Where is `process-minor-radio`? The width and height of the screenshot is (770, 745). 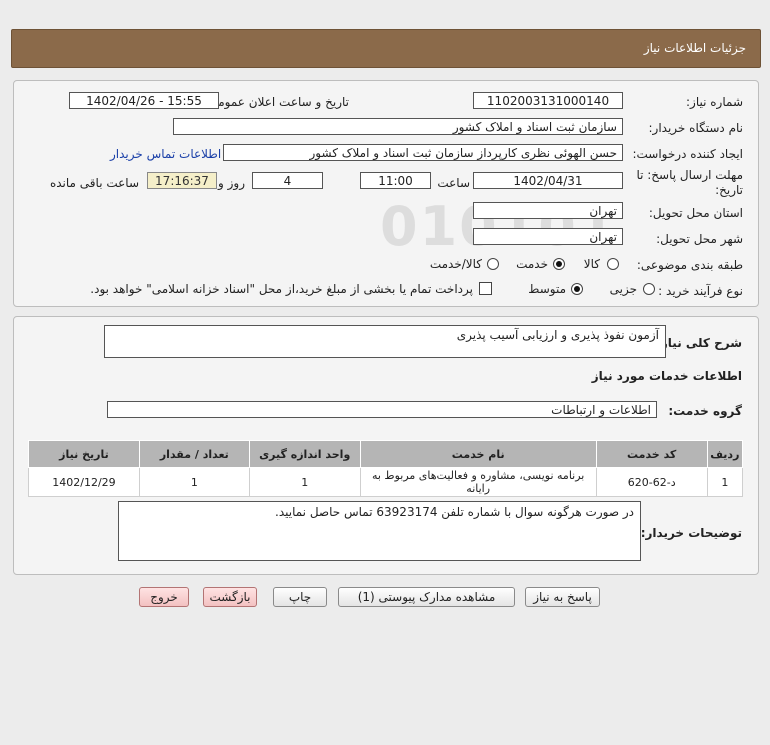 process-minor-radio is located at coordinates (649, 289).